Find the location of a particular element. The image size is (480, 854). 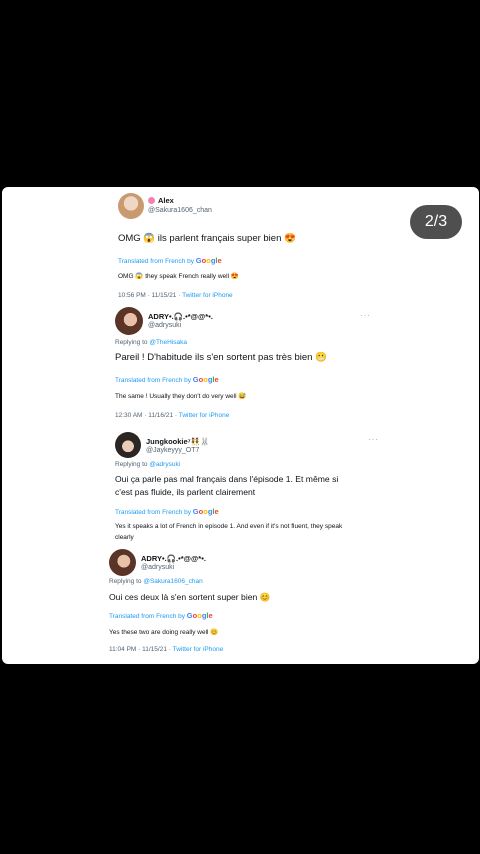

tweet-text-line-2: c'est pas fluide, ils parlent clairement is located at coordinates (185, 492).